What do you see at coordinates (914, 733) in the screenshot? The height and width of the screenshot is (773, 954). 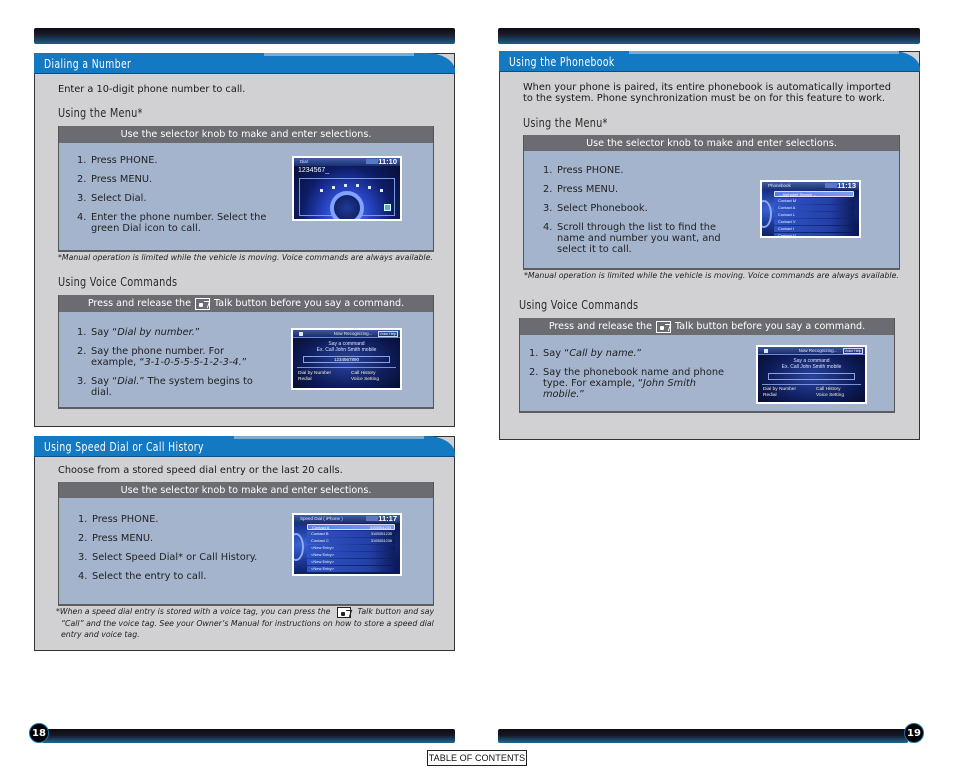 I see `page-number-right: 19` at bounding box center [914, 733].